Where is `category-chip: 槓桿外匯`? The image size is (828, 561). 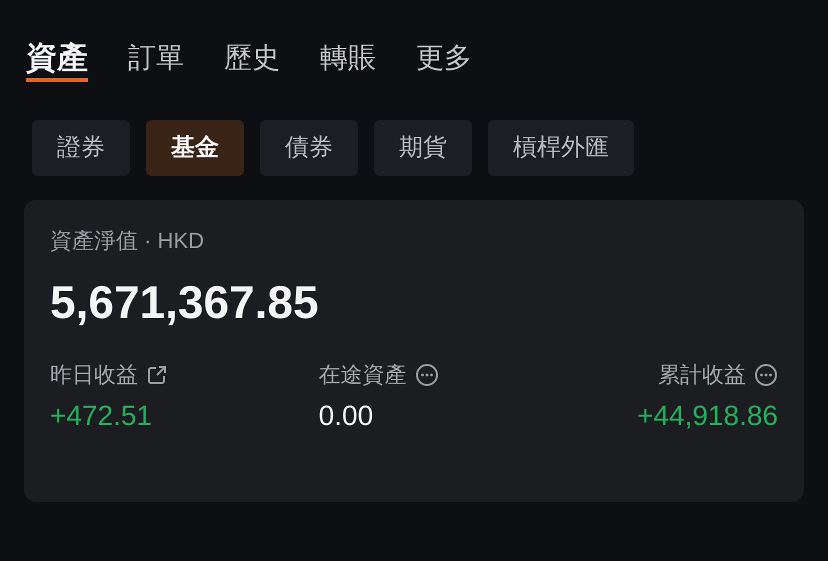 category-chip: 槓桿外匯 is located at coordinates (561, 148).